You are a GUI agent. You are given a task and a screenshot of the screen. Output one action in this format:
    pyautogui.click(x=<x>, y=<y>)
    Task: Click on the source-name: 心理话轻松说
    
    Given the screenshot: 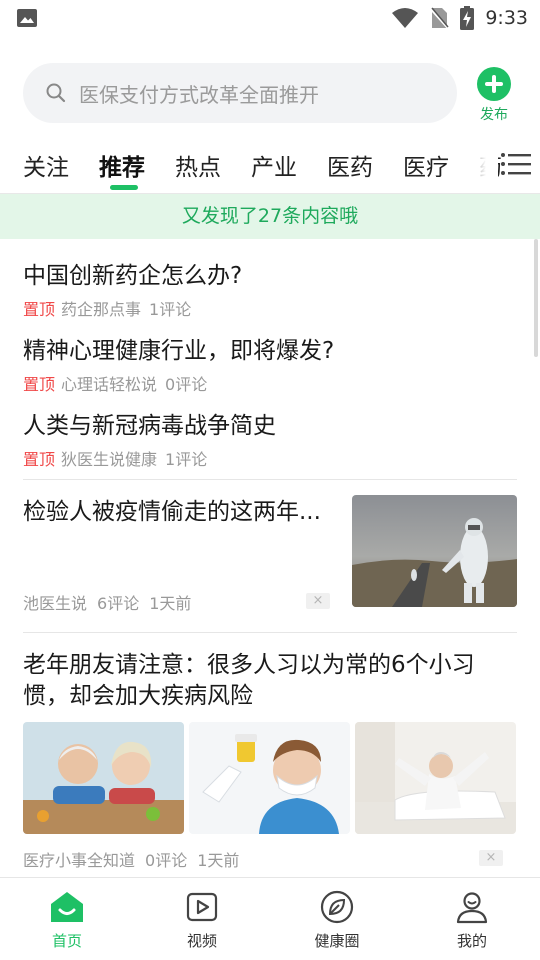 What is the action you would take?
    pyautogui.click(x=109, y=384)
    